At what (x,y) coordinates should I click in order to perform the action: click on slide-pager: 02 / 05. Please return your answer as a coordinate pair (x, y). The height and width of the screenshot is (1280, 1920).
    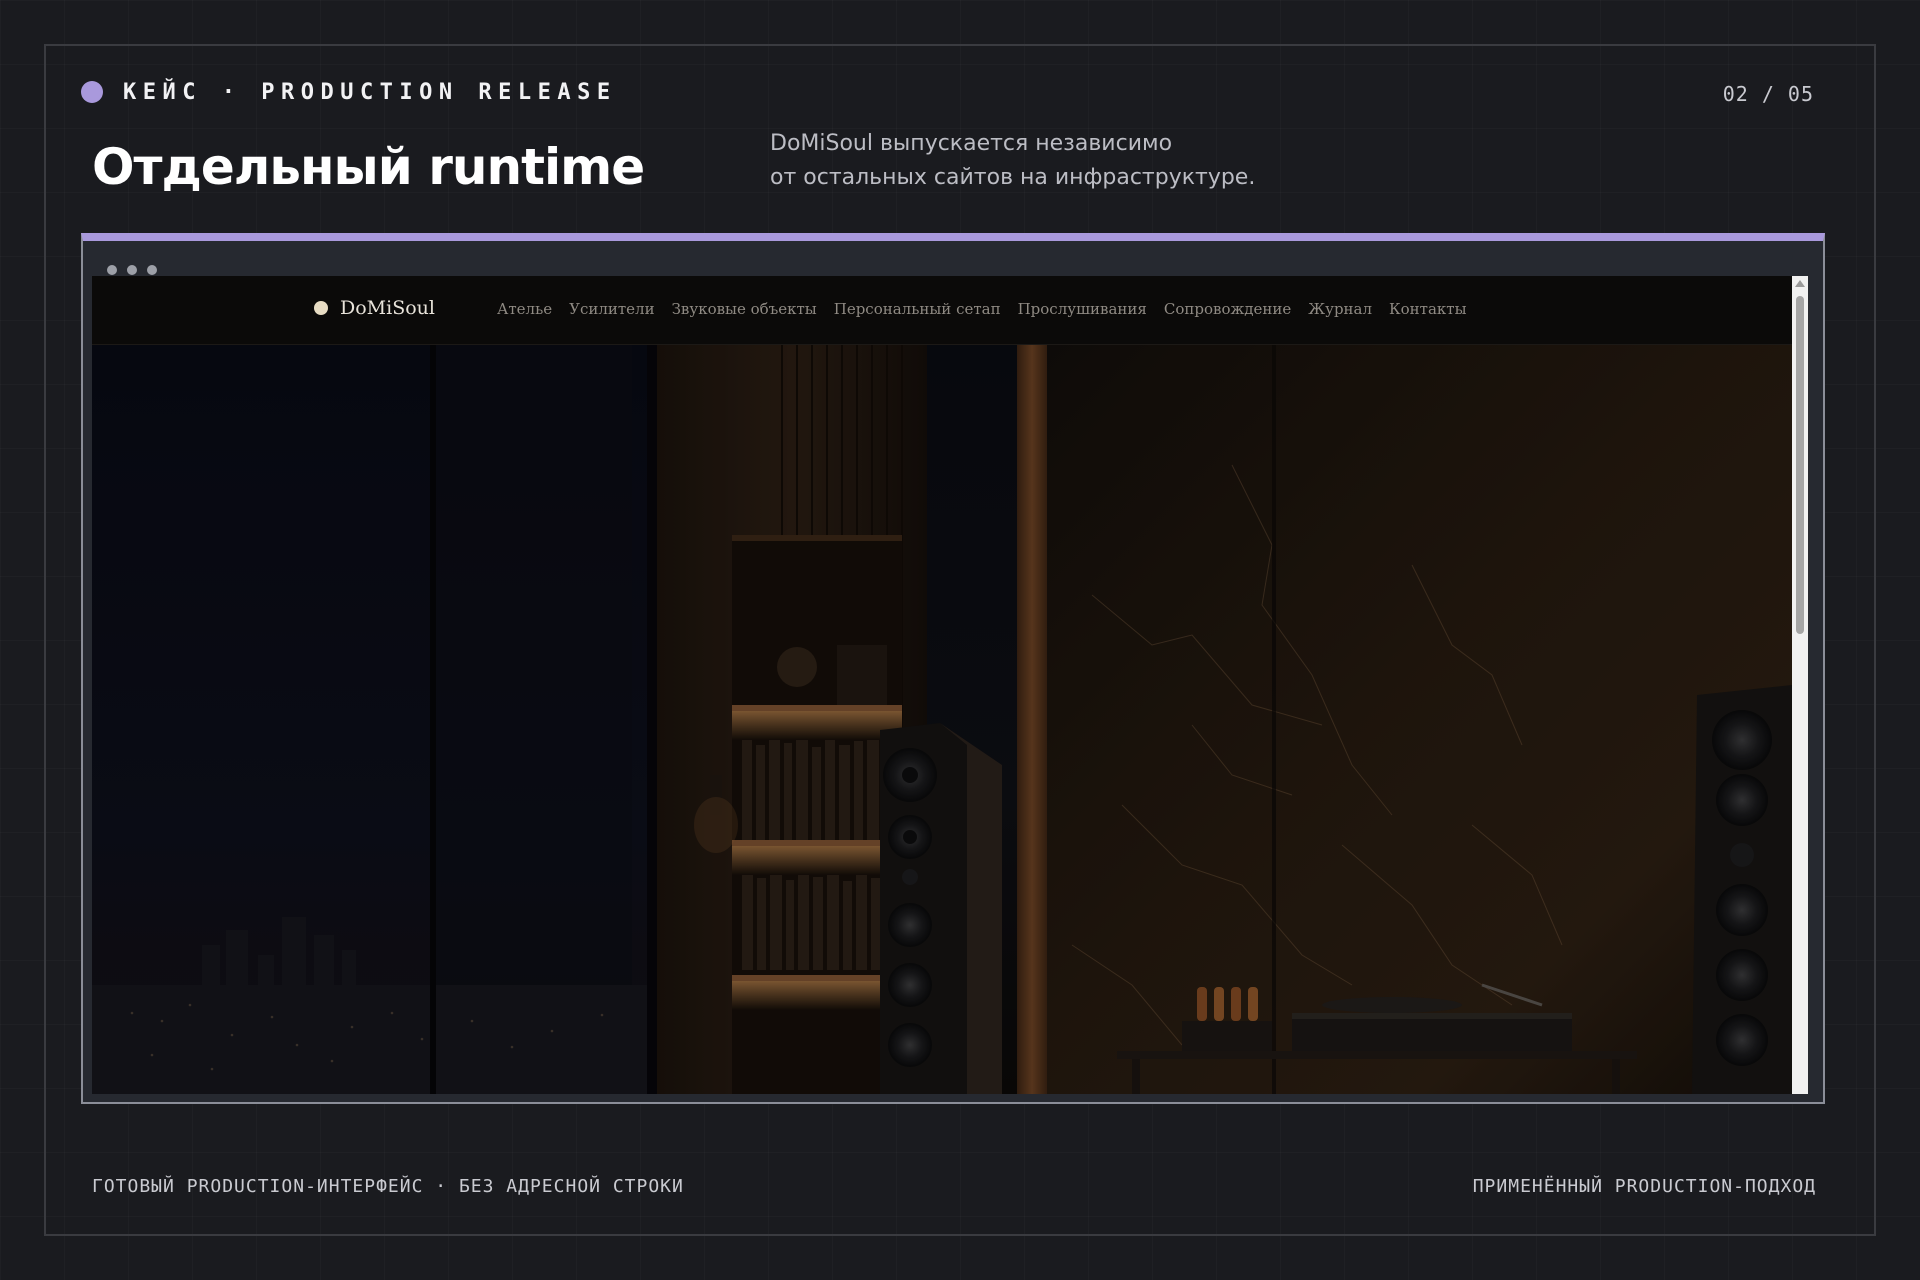
    Looking at the image, I should click on (1768, 94).